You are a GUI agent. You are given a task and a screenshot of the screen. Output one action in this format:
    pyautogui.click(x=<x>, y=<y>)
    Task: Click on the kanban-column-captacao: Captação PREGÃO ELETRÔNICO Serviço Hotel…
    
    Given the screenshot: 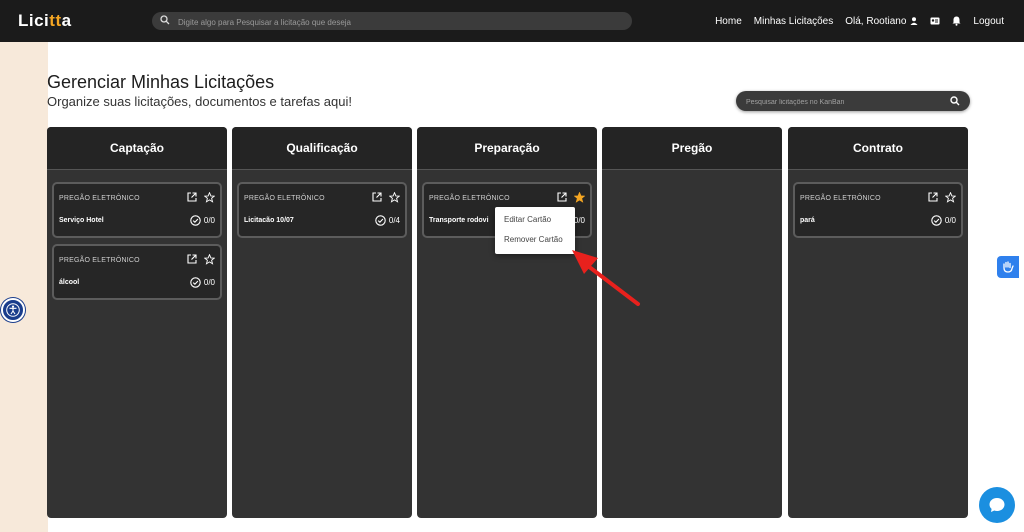 What is the action you would take?
    pyautogui.click(x=137, y=322)
    